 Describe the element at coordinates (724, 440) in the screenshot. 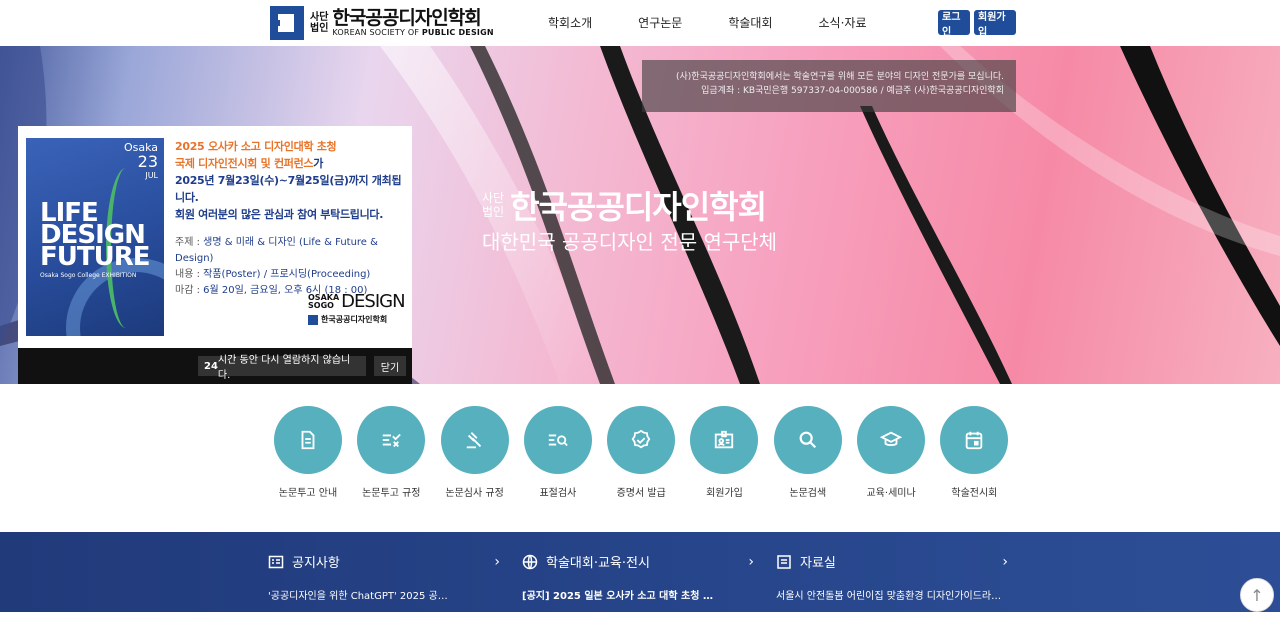

I see `id-card-icon` at that location.